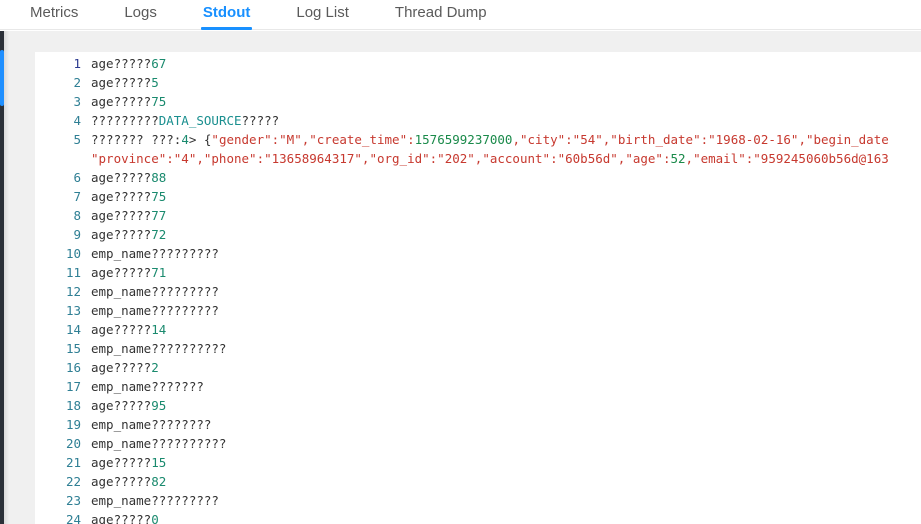 The height and width of the screenshot is (524, 921). What do you see at coordinates (506, 481) in the screenshot?
I see `line-content: age?????82` at bounding box center [506, 481].